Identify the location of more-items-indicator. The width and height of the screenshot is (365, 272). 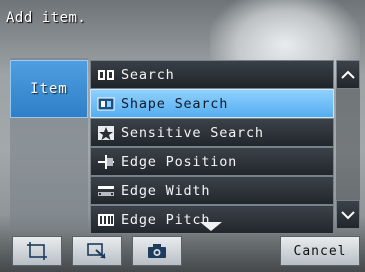
(211, 226).